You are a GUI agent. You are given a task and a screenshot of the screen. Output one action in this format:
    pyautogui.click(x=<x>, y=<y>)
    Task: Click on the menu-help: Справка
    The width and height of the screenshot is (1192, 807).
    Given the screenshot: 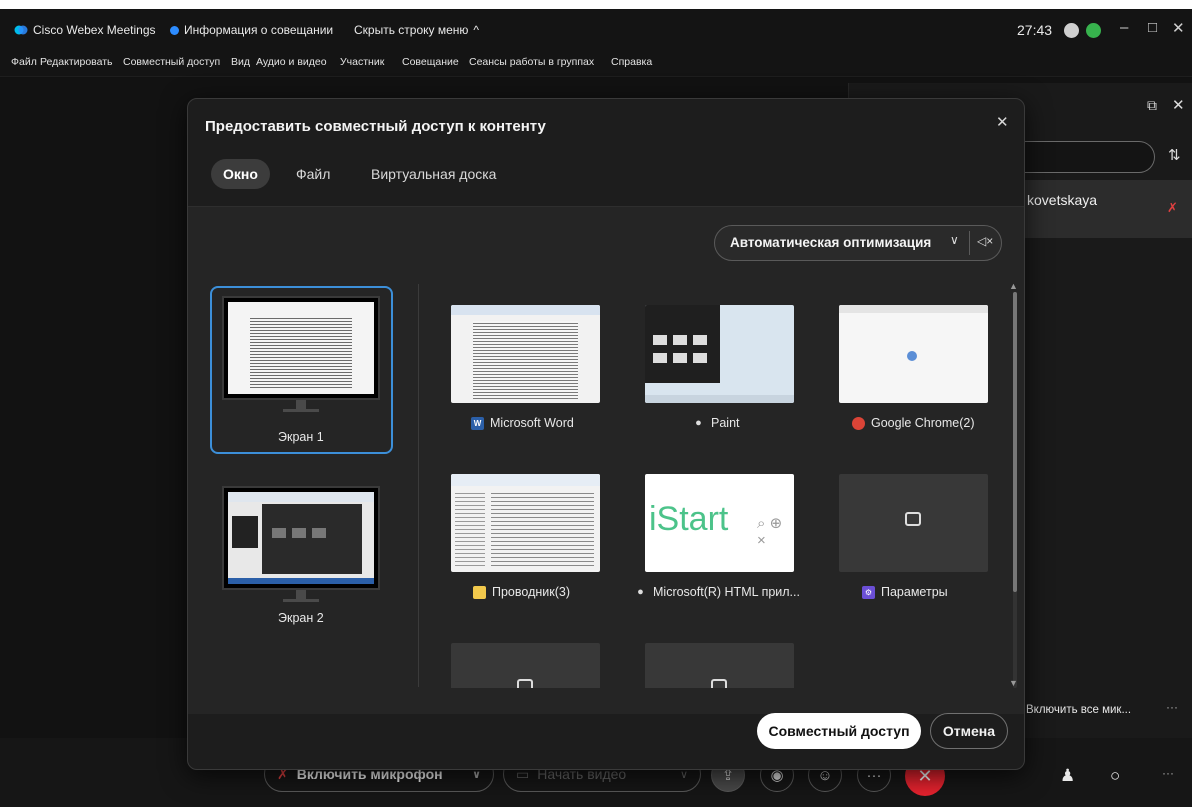 What is the action you would take?
    pyautogui.click(x=631, y=62)
    